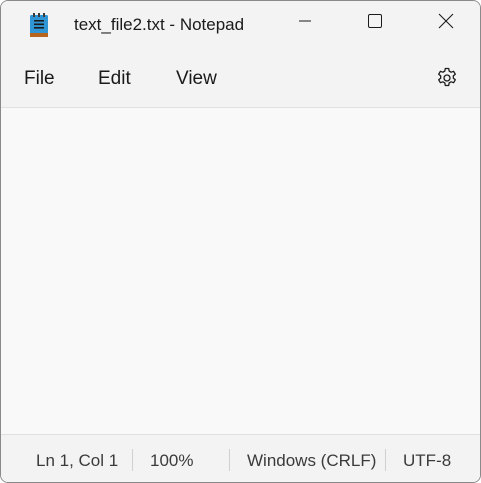 Image resolution: width=481 pixels, height=483 pixels. What do you see at coordinates (427, 461) in the screenshot?
I see `encoding: UTF-8` at bounding box center [427, 461].